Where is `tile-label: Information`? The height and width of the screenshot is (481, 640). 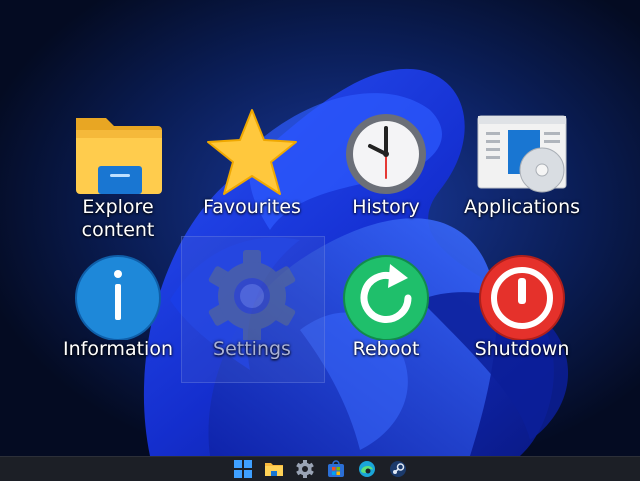
tile-label: Information is located at coordinates (118, 349).